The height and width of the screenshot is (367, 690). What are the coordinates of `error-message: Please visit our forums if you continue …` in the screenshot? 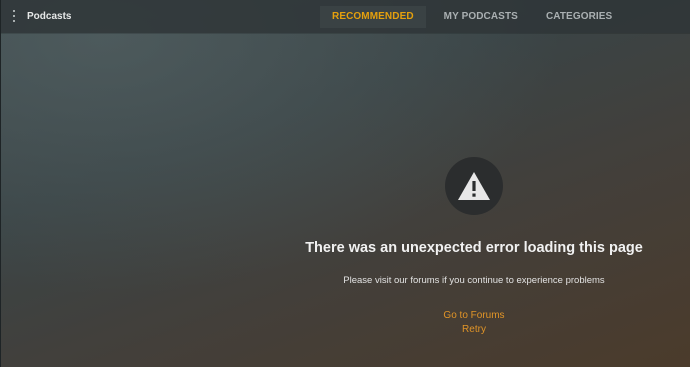 It's located at (474, 280).